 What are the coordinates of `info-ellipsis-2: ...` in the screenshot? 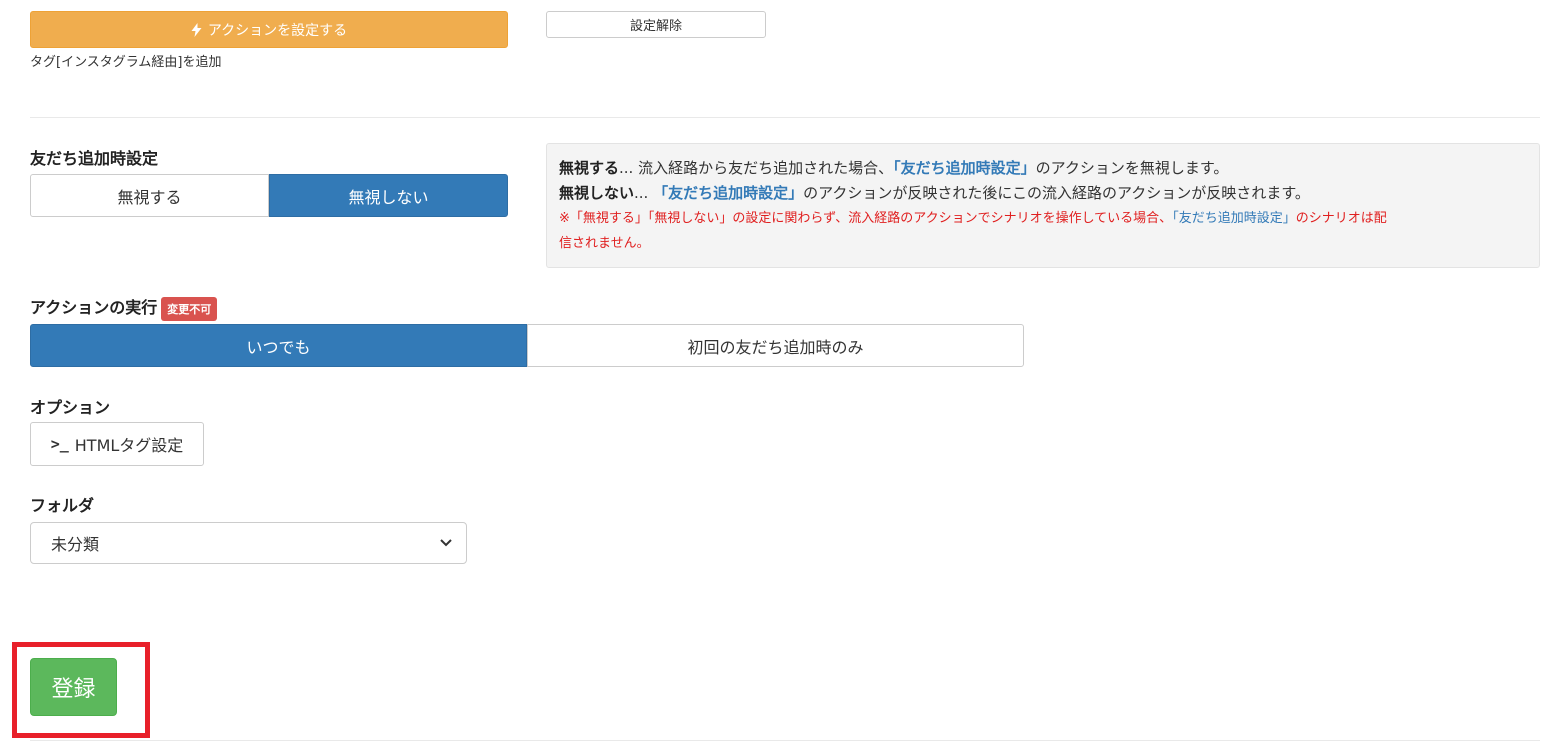 It's located at (644, 193).